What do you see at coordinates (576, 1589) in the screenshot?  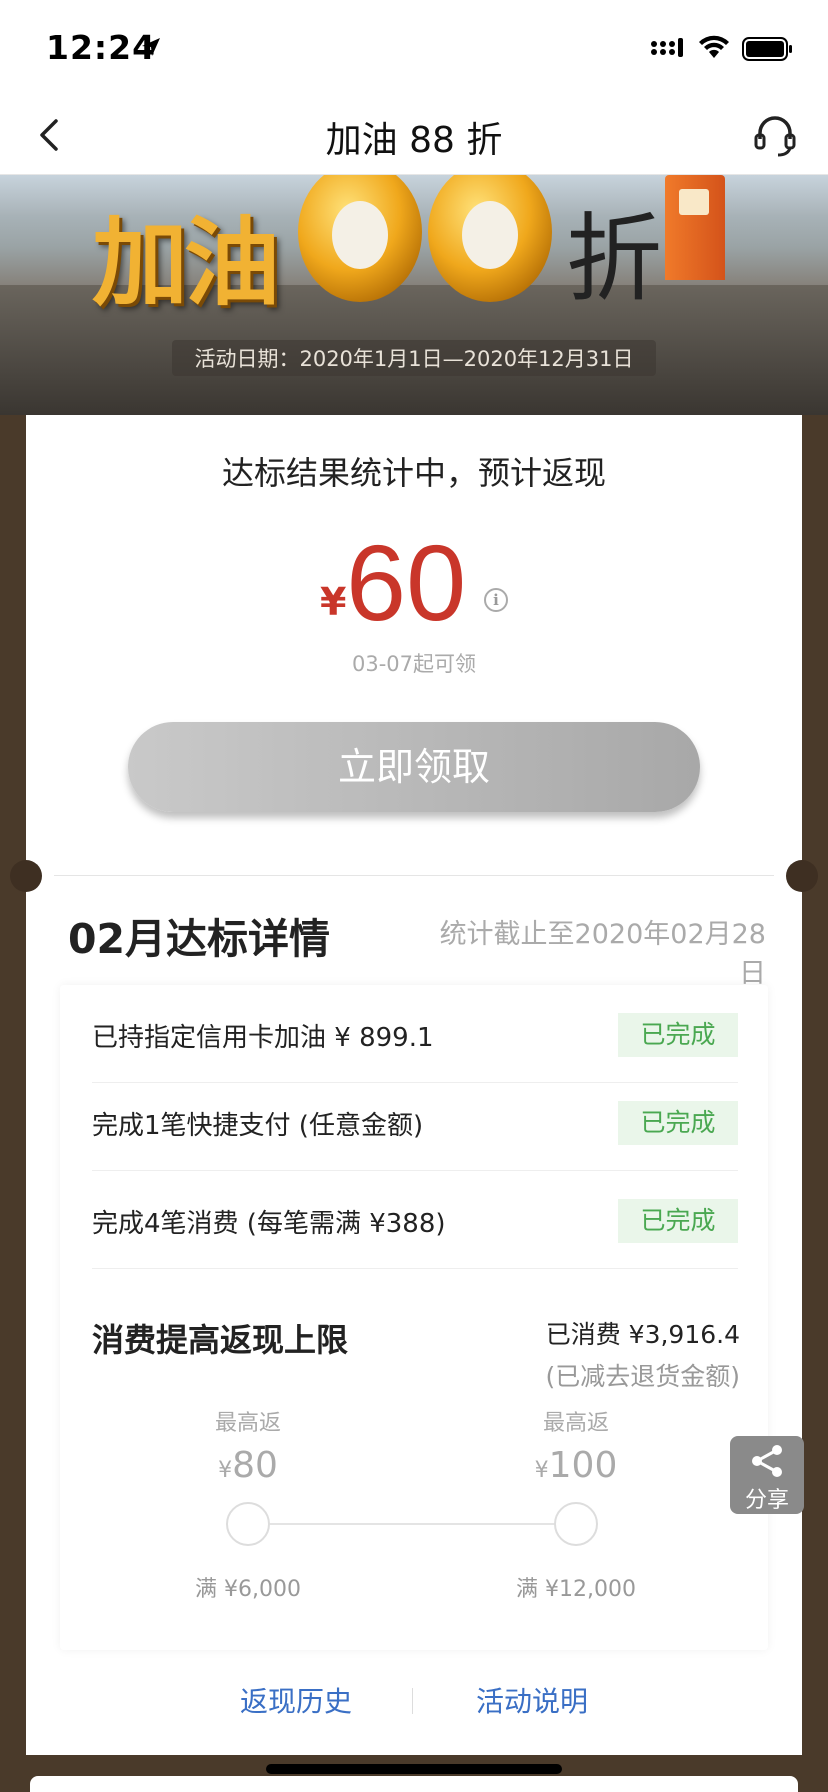 I see `tier-condition: 满 ¥12,000` at bounding box center [576, 1589].